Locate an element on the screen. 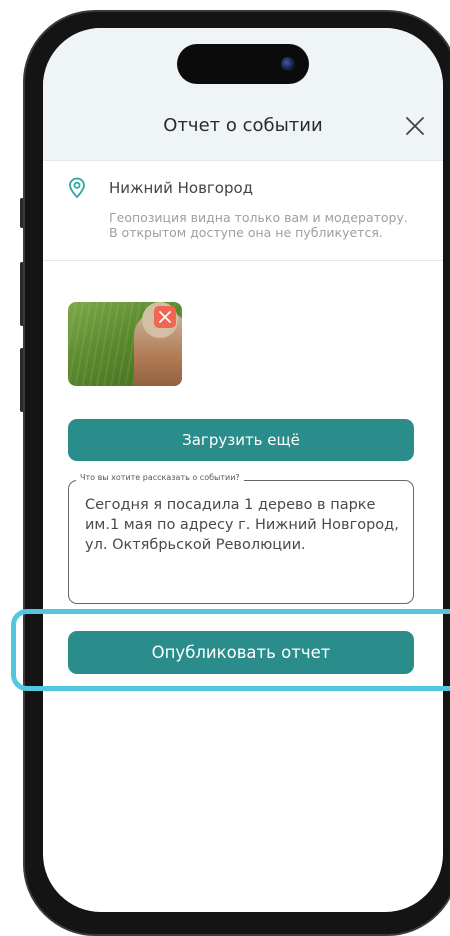 This screenshot has height=936, width=450. header-divider is located at coordinates (243, 160).